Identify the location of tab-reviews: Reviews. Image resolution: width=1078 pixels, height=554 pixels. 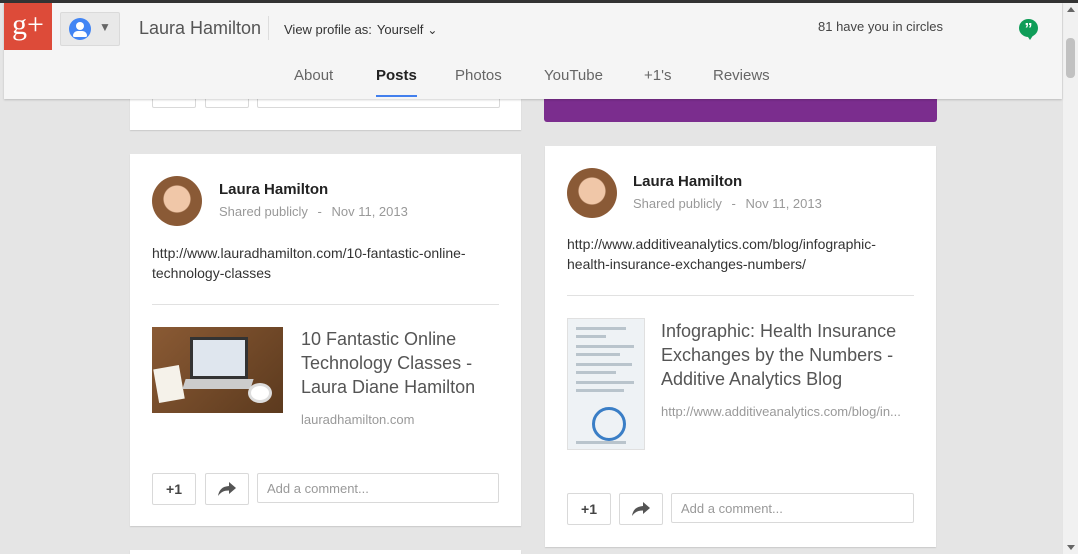
(741, 75).